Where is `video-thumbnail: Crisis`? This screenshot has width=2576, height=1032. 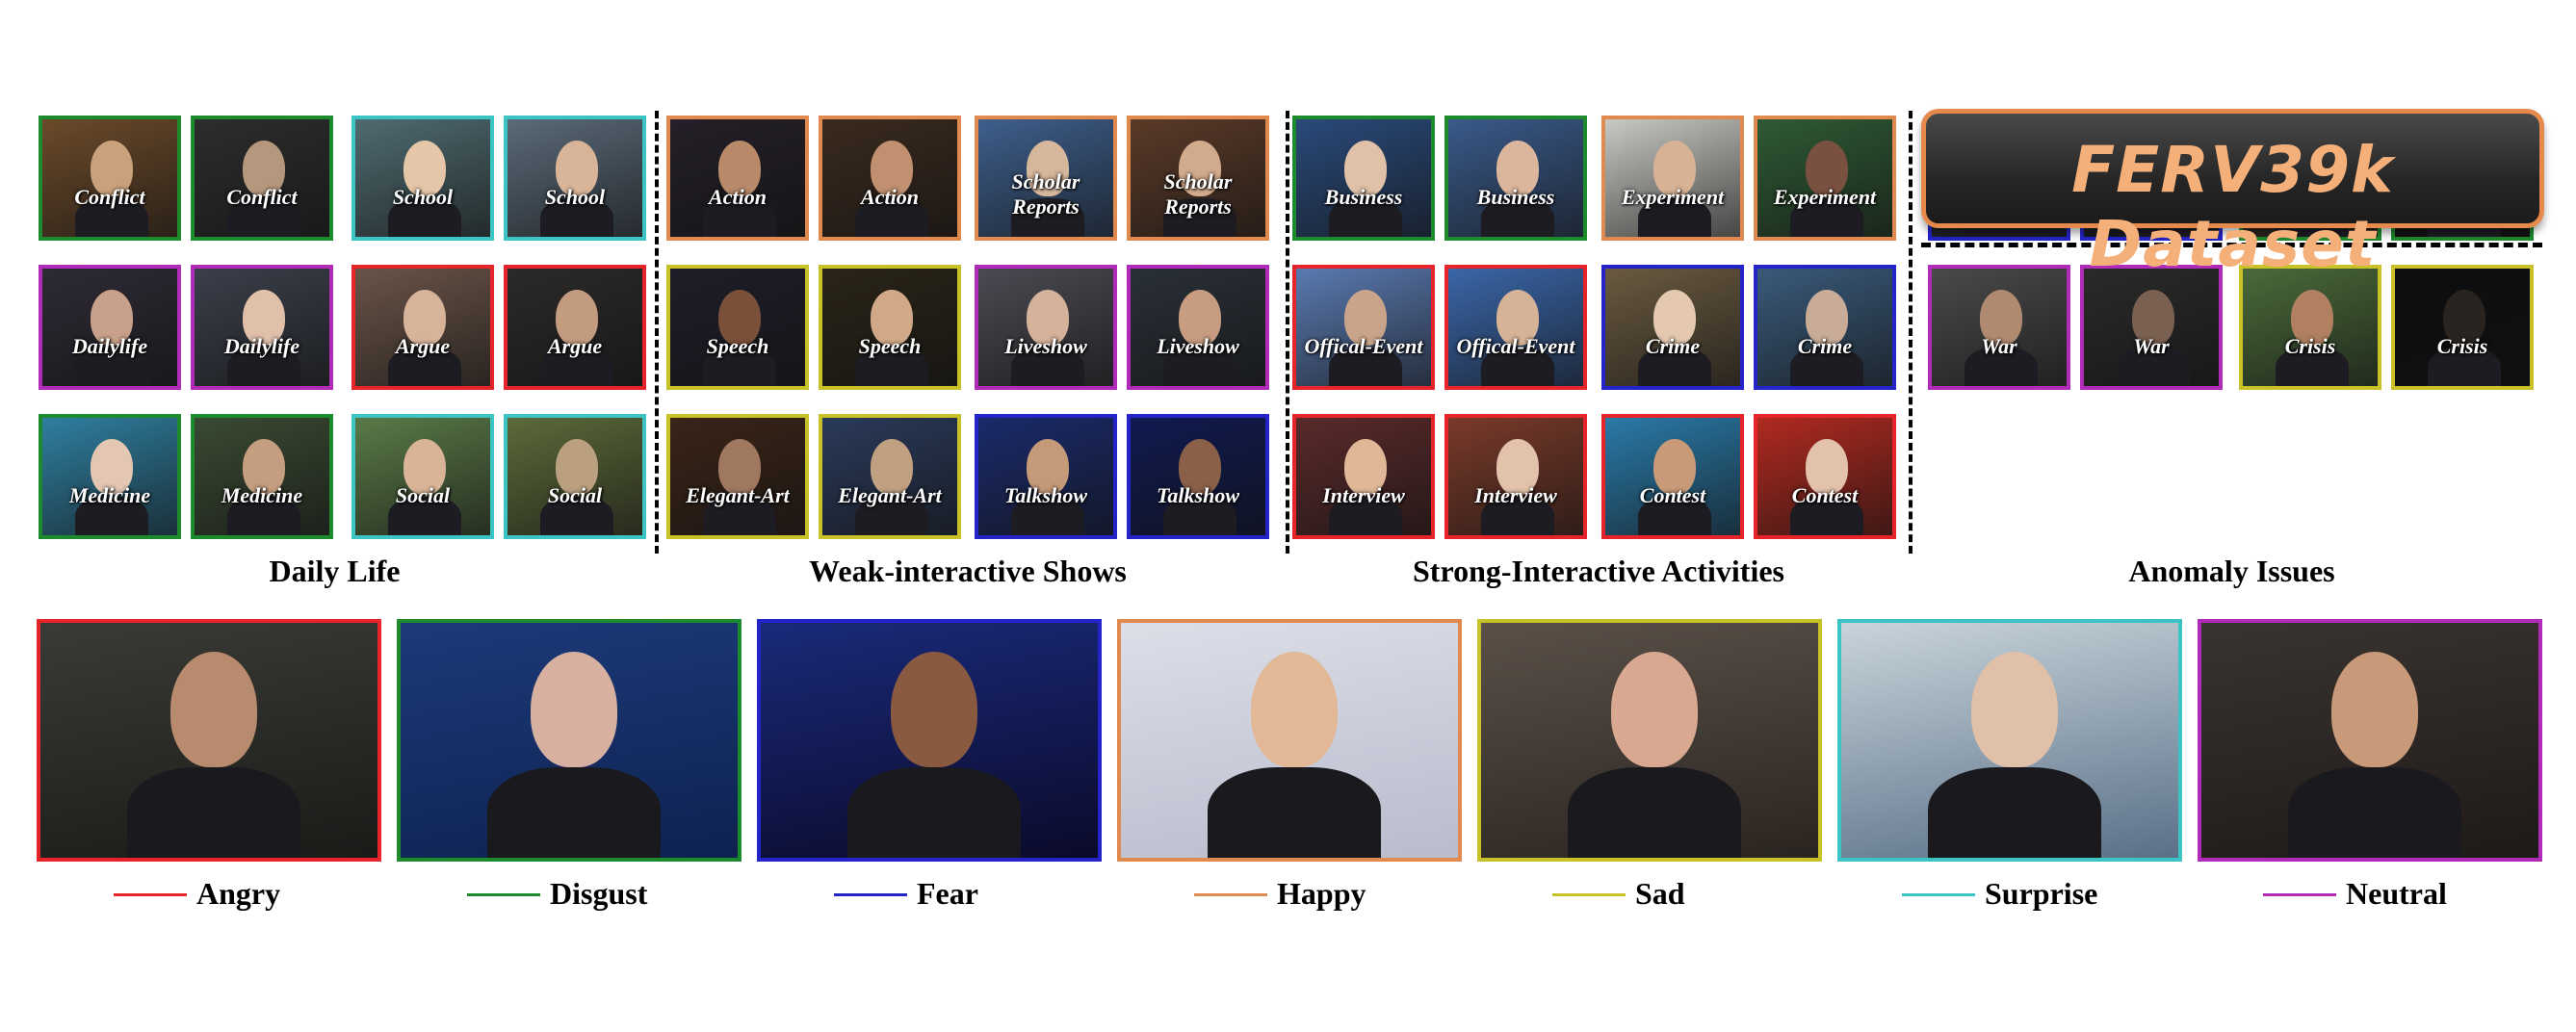
video-thumbnail: Crisis is located at coordinates (2310, 327).